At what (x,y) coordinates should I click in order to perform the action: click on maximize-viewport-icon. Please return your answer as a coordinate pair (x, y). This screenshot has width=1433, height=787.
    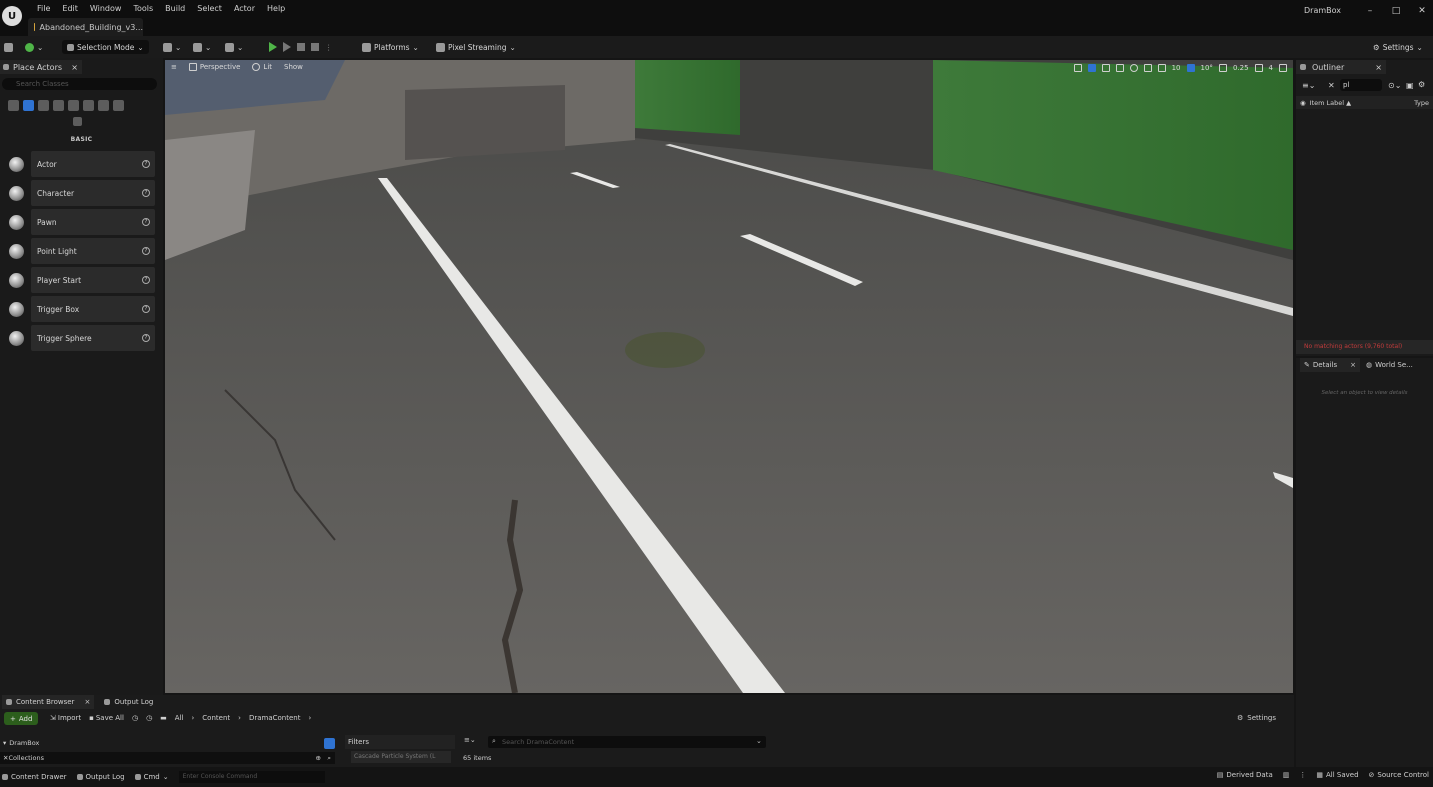
    Looking at the image, I should click on (1283, 68).